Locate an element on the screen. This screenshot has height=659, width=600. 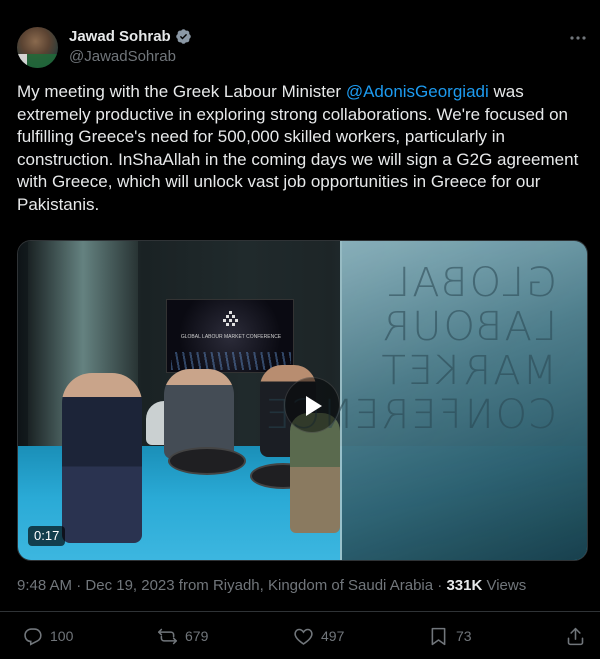
mention-link: @AdonisGeorgiadi is located at coordinates (417, 91).